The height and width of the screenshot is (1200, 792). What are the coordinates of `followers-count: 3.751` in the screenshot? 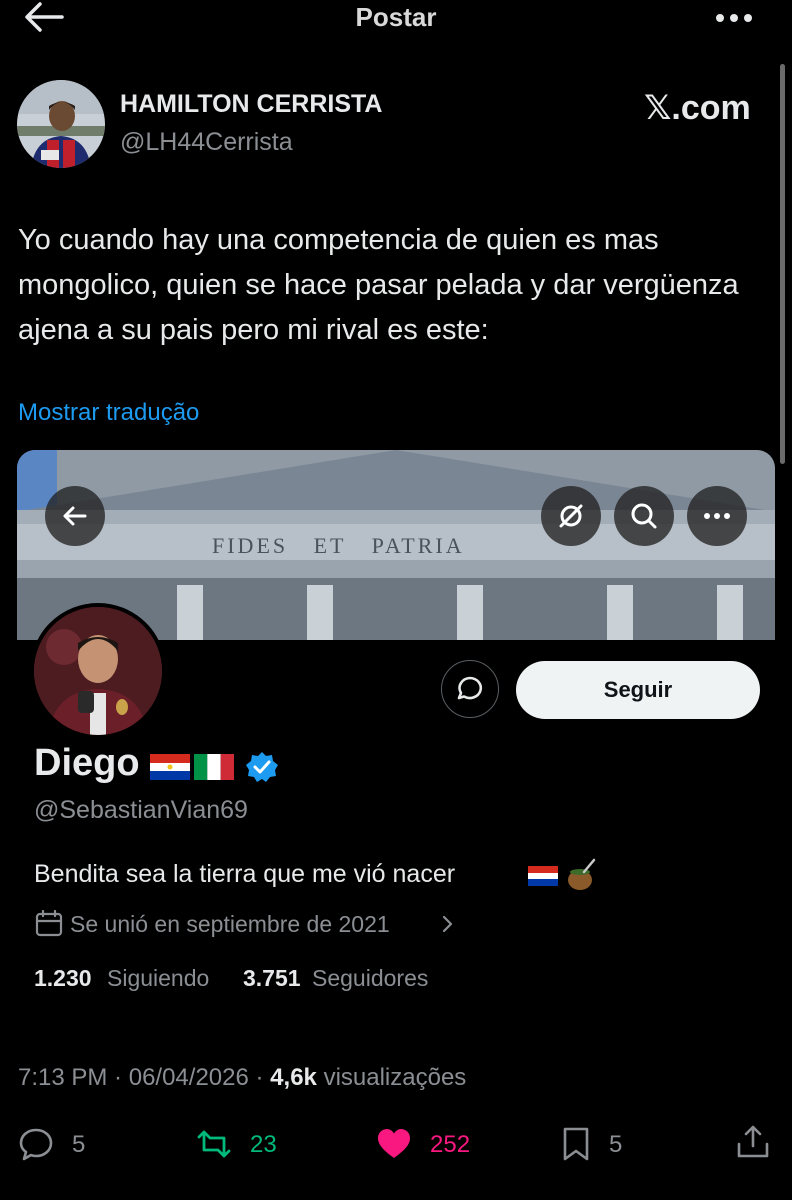 It's located at (272, 978).